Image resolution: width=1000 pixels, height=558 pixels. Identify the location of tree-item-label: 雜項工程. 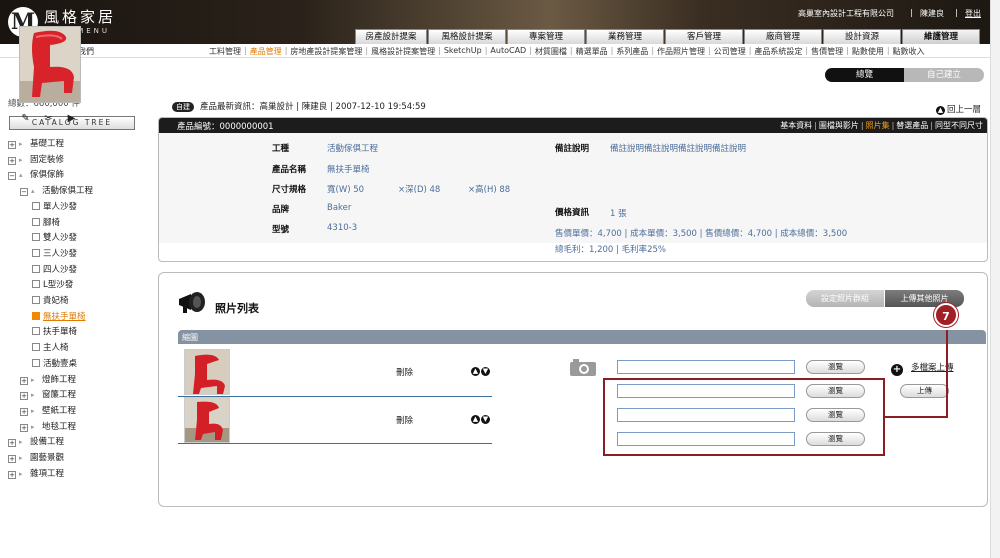
(47, 473).